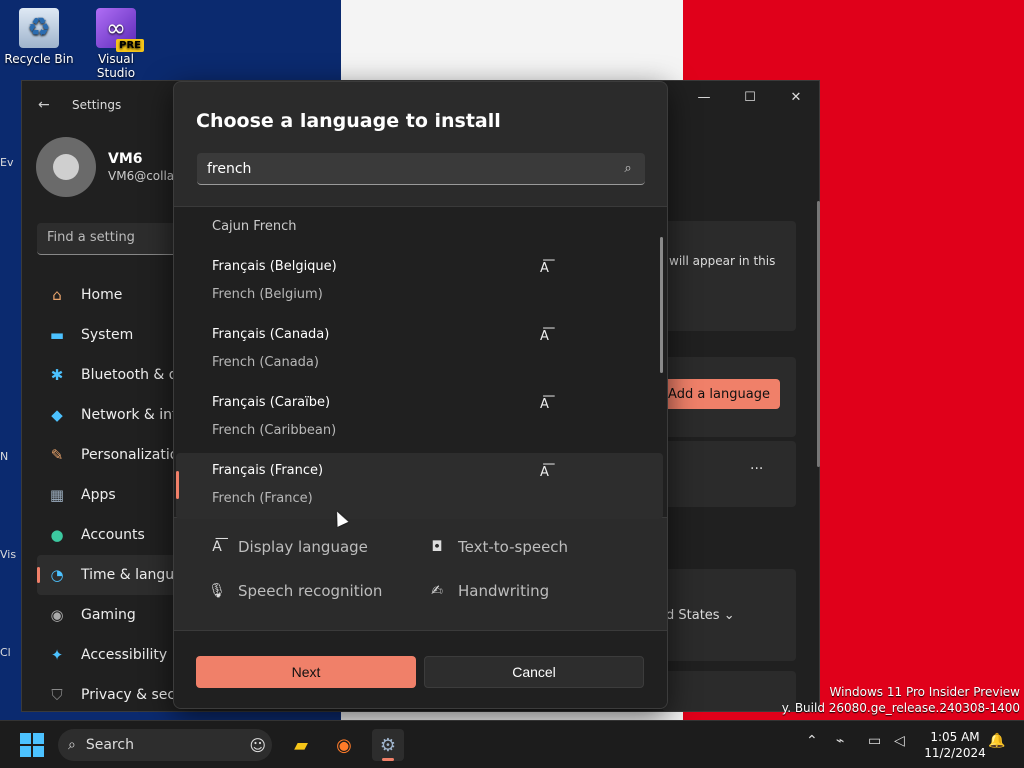 The height and width of the screenshot is (768, 1024). I want to click on home-icon: ⌂, so click(57, 295).